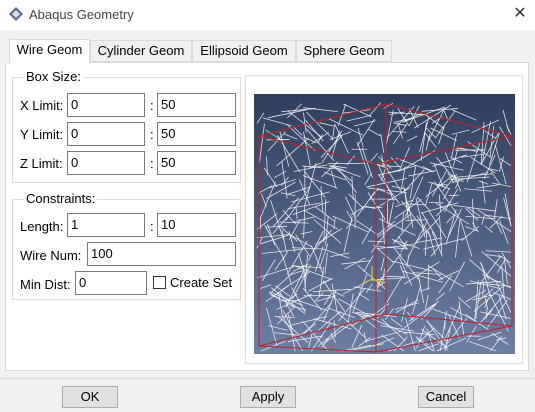  I want to click on box-size-title: Box Size:, so click(53, 76).